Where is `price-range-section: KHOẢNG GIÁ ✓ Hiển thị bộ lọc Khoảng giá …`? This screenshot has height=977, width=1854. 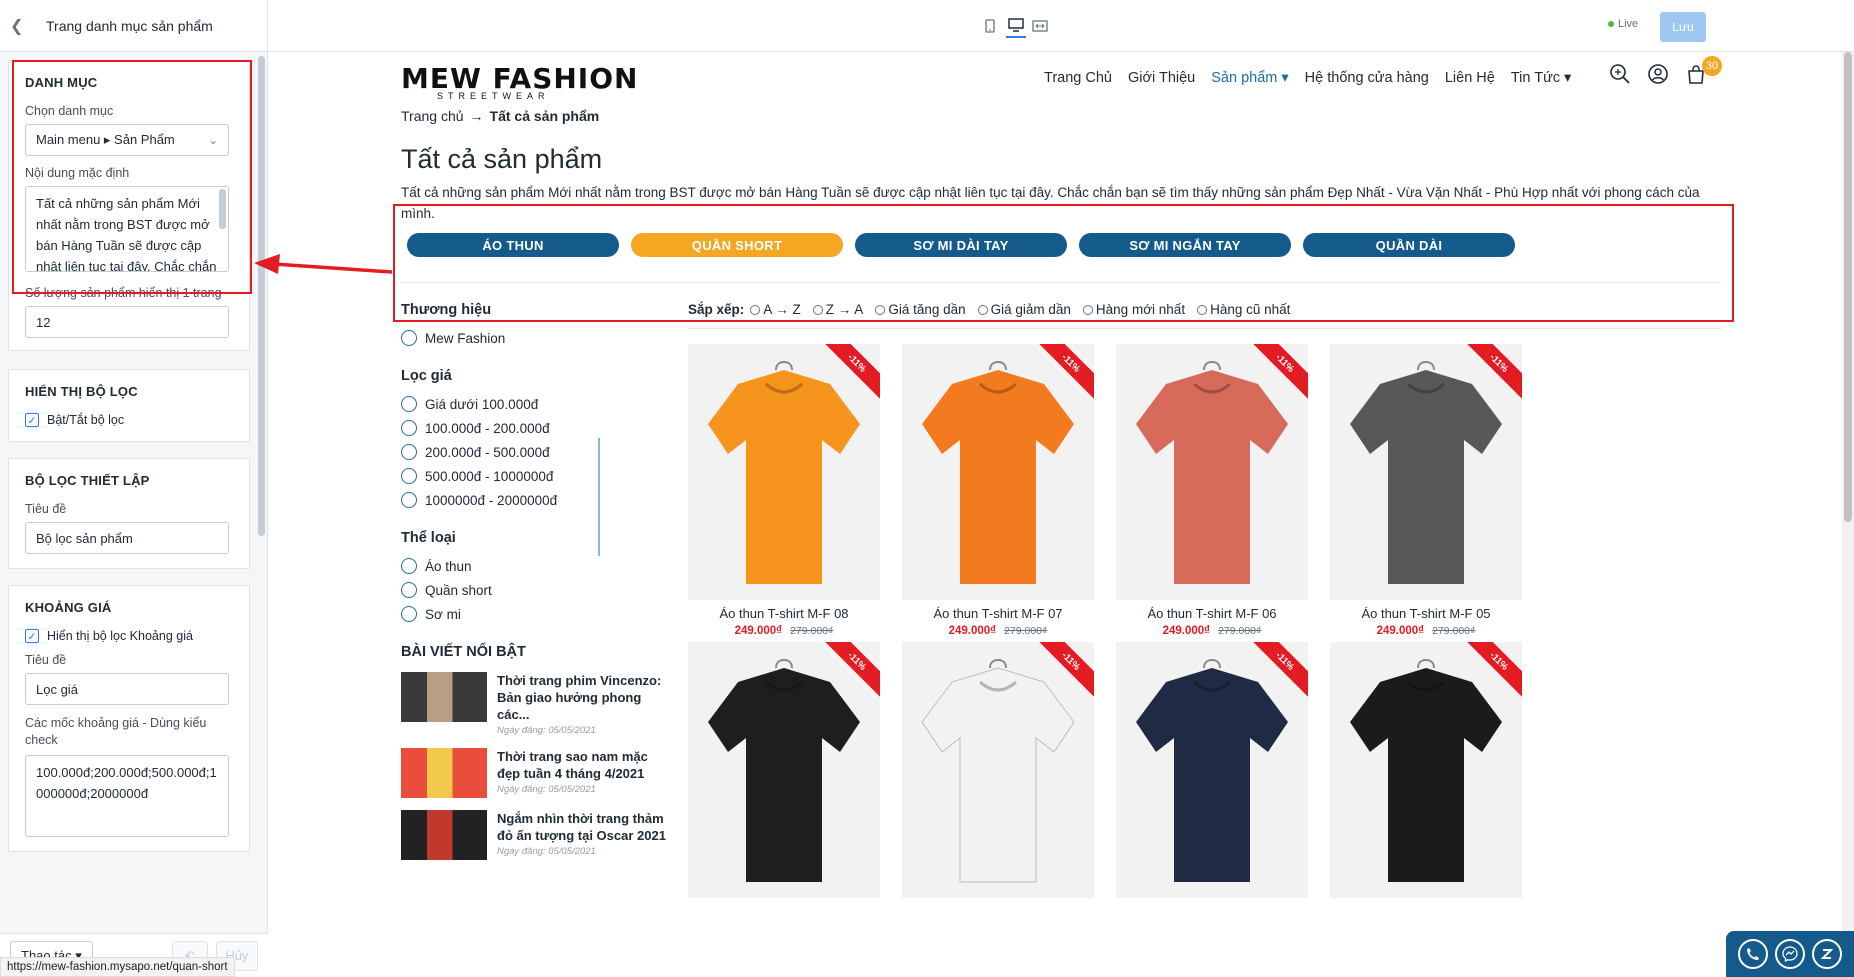 price-range-section: KHOẢNG GIÁ ✓ Hiển thị bộ lọc Khoảng giá … is located at coordinates (129, 718).